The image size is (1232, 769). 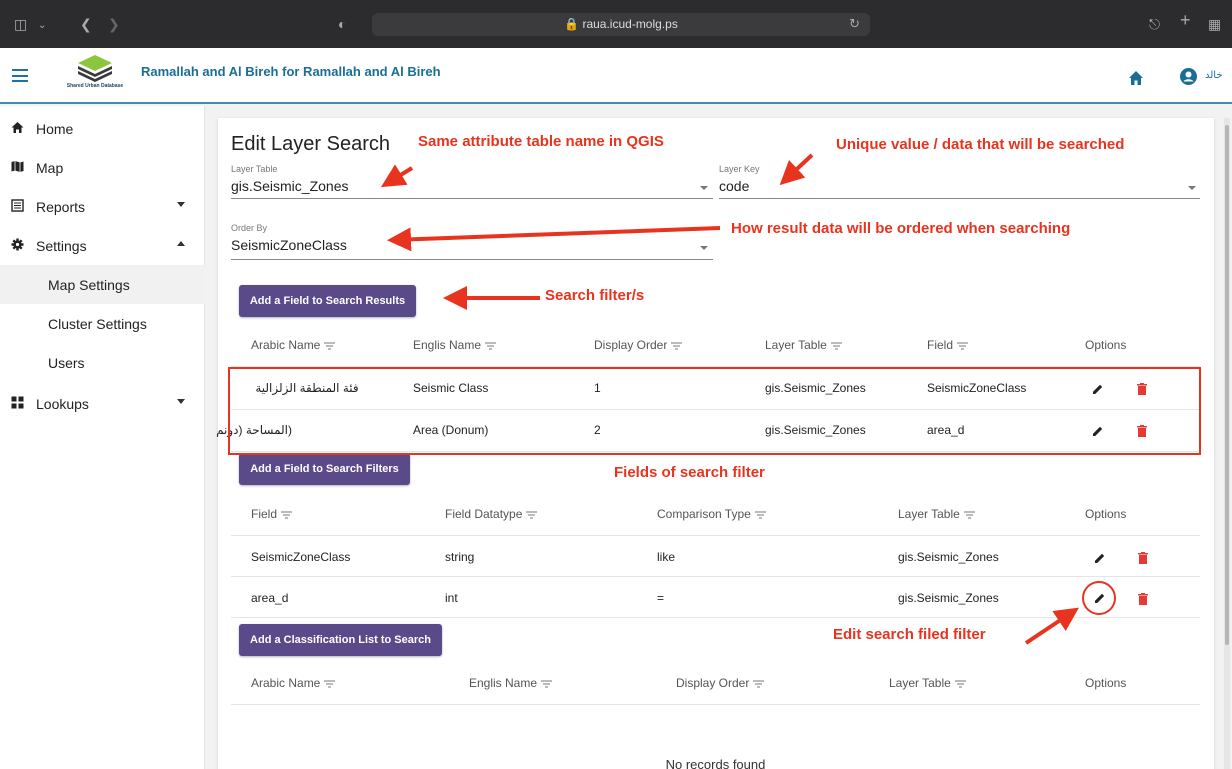 I want to click on add-classification-list-button: Add a Classification List to Search, so click(x=340, y=640).